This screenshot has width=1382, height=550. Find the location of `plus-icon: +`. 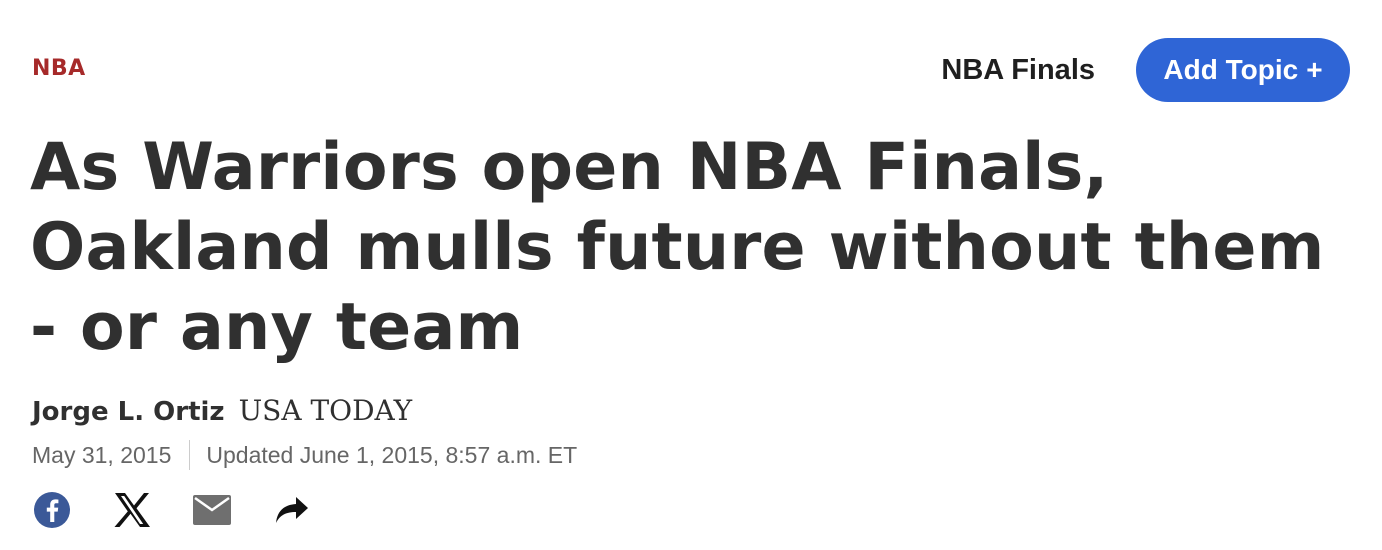

plus-icon: + is located at coordinates (1314, 69).